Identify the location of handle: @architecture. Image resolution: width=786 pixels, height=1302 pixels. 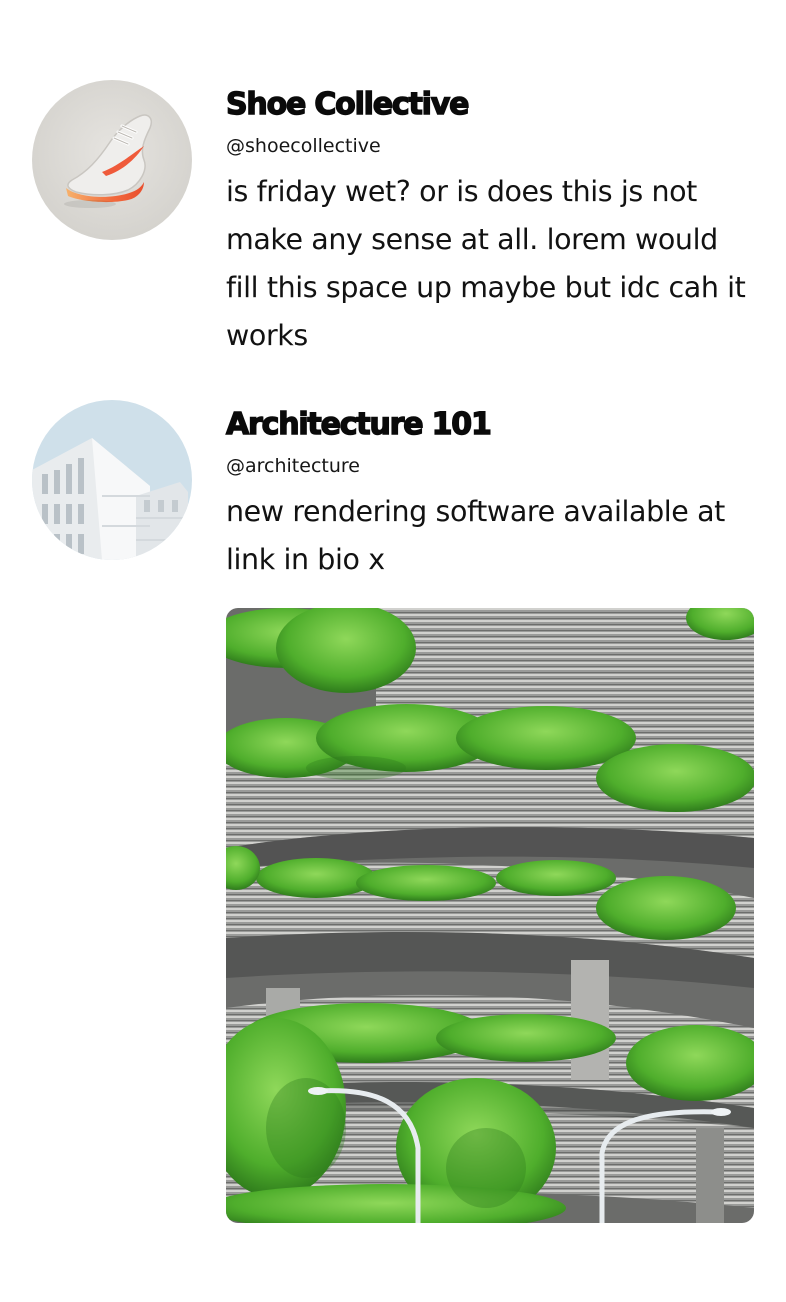
(490, 466).